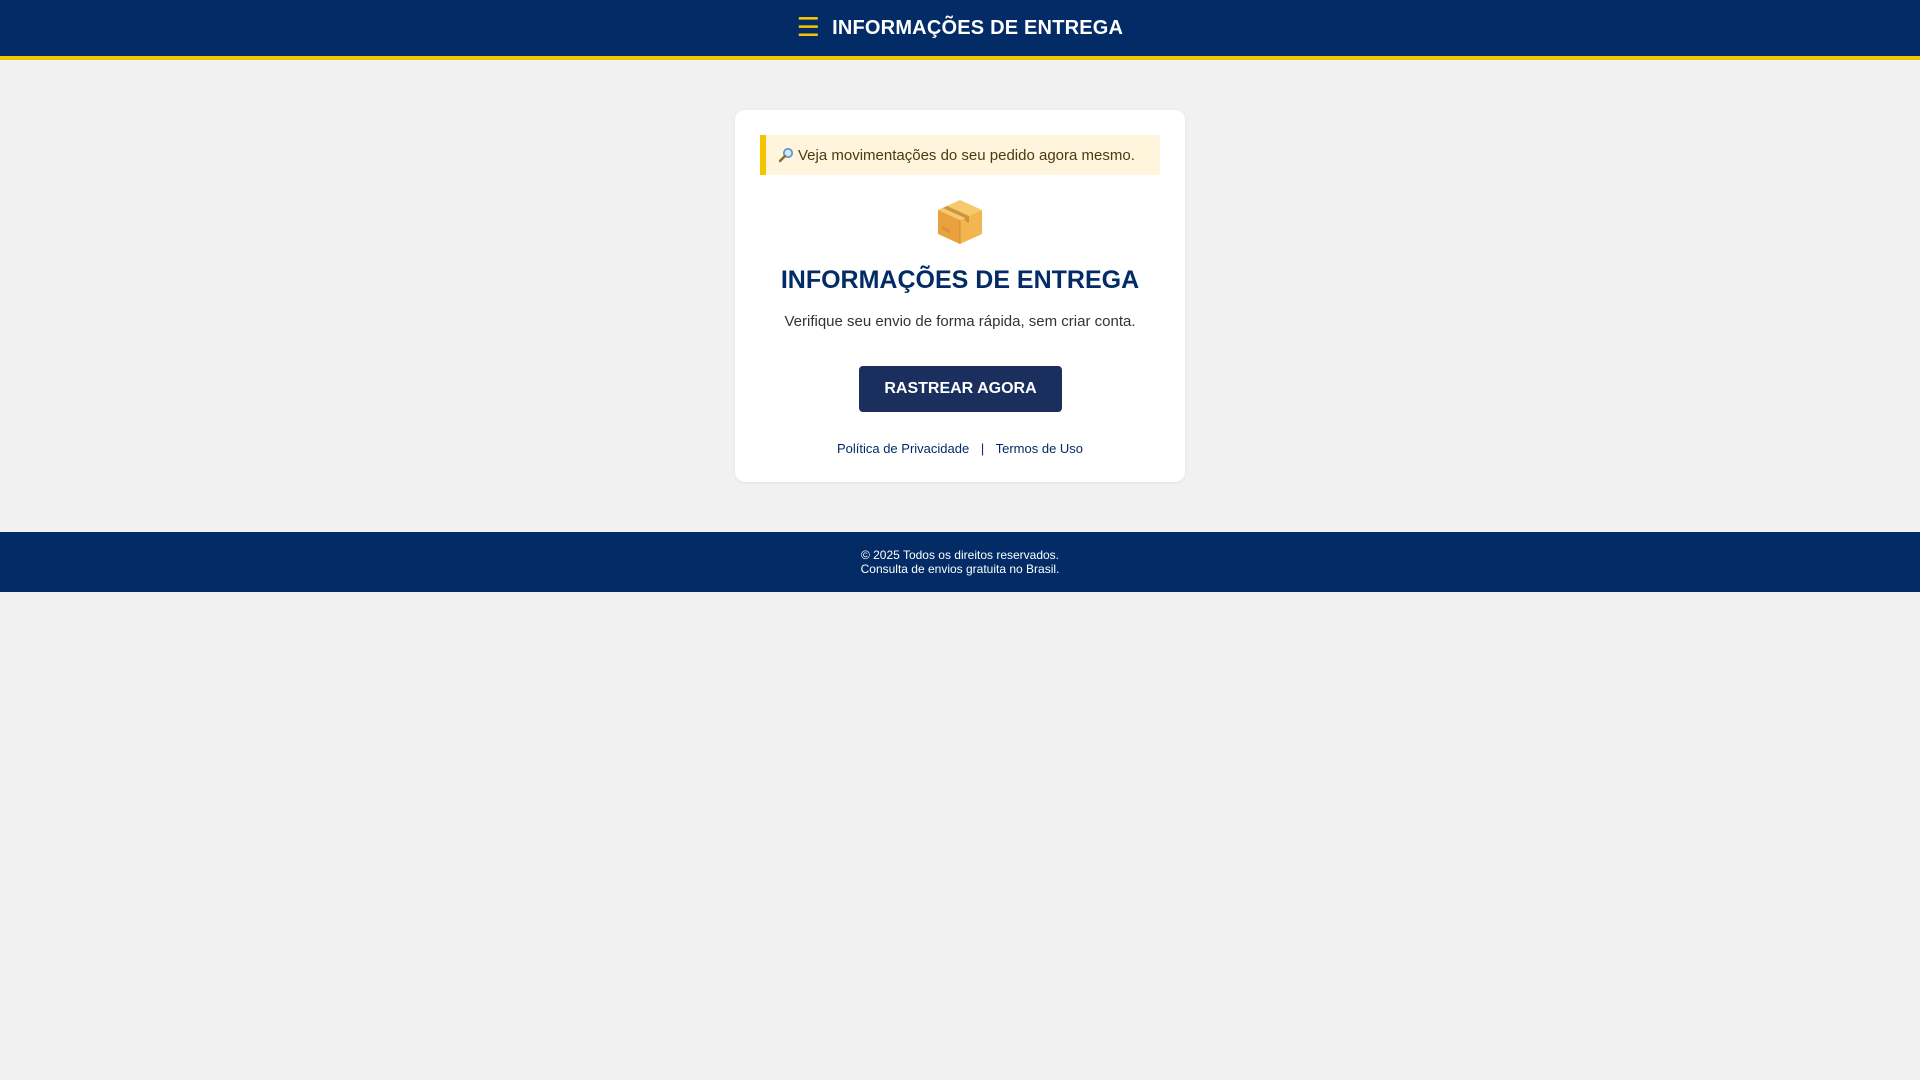 The width and height of the screenshot is (1920, 1080). I want to click on top-header: ☰ INFORMAÇÕES DE ENTREGA, so click(960, 30).